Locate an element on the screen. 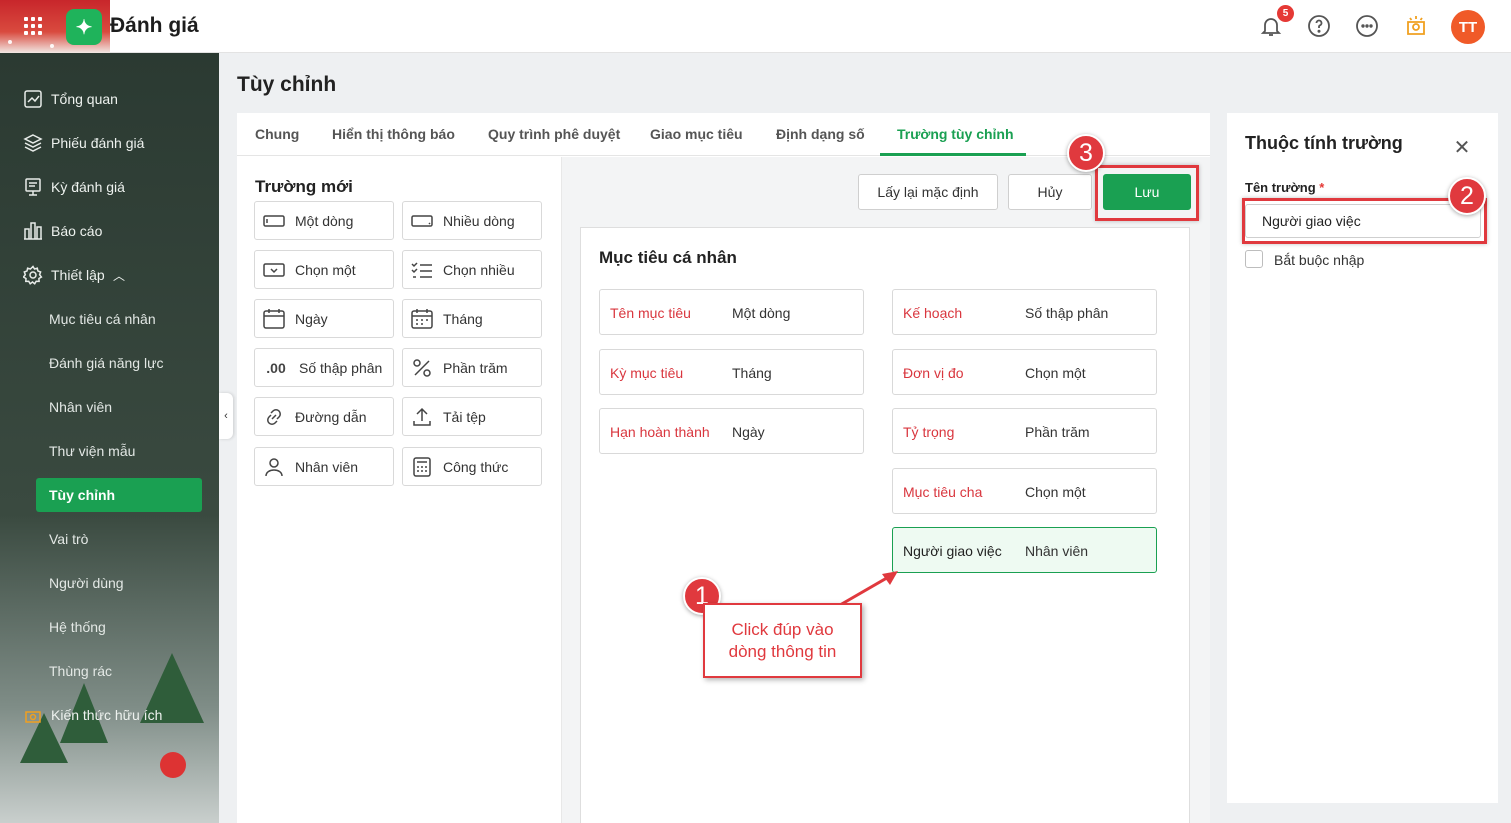 This screenshot has height=823, width=1511. field-type-percent: Phần trăm is located at coordinates (472, 367).